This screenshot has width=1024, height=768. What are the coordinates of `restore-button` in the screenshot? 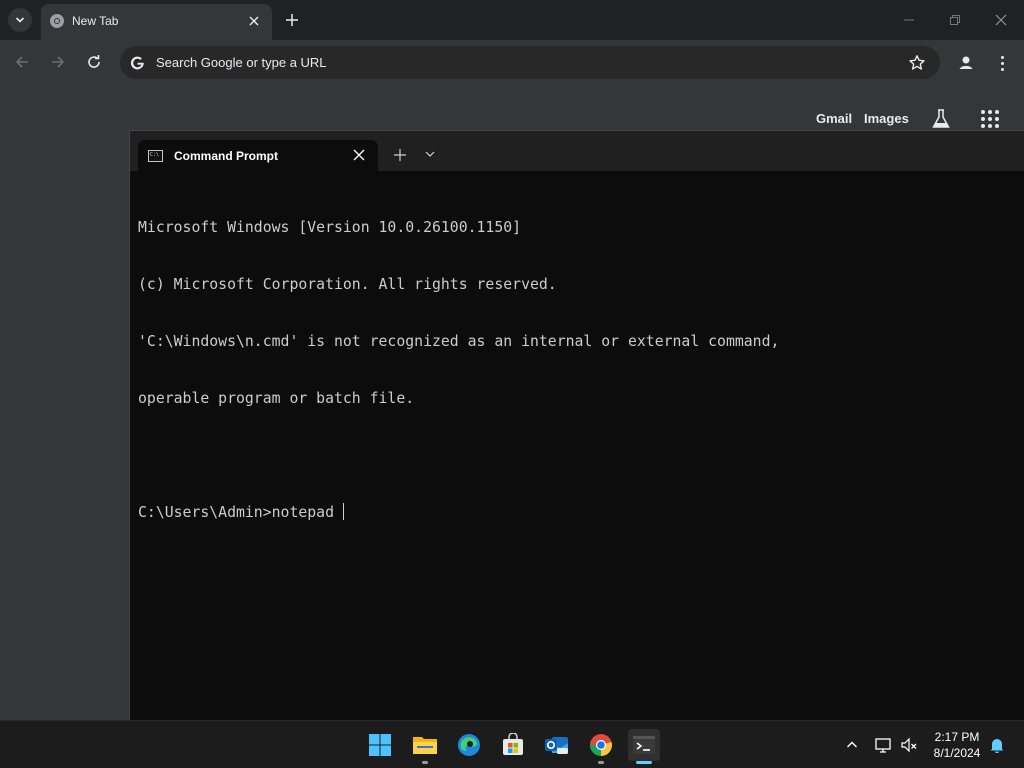 It's located at (955, 20).